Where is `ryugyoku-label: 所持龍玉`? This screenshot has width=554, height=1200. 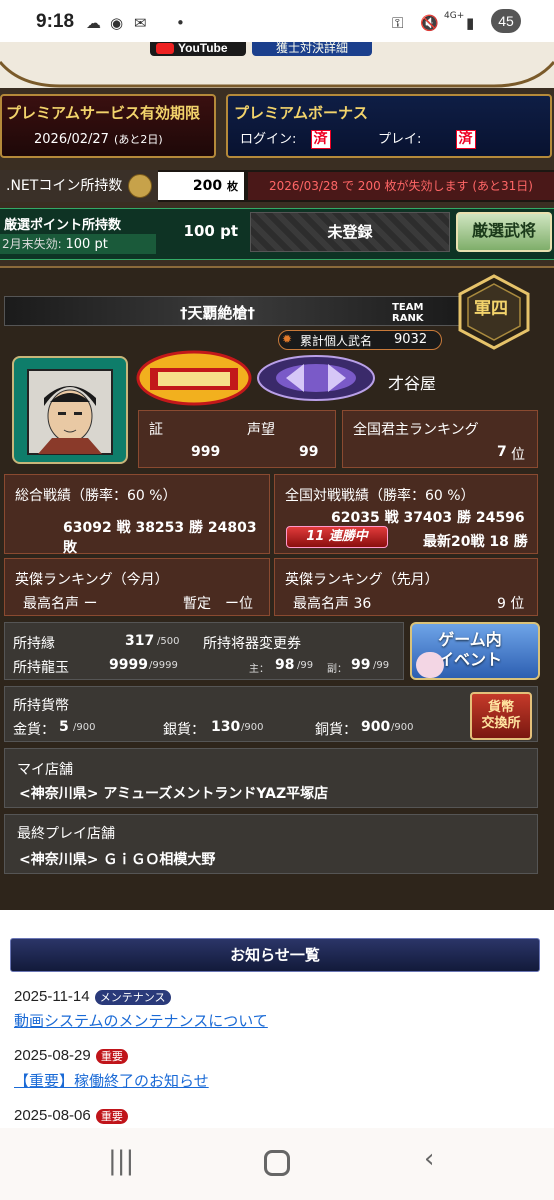 ryugyoku-label: 所持龍玉 is located at coordinates (41, 668).